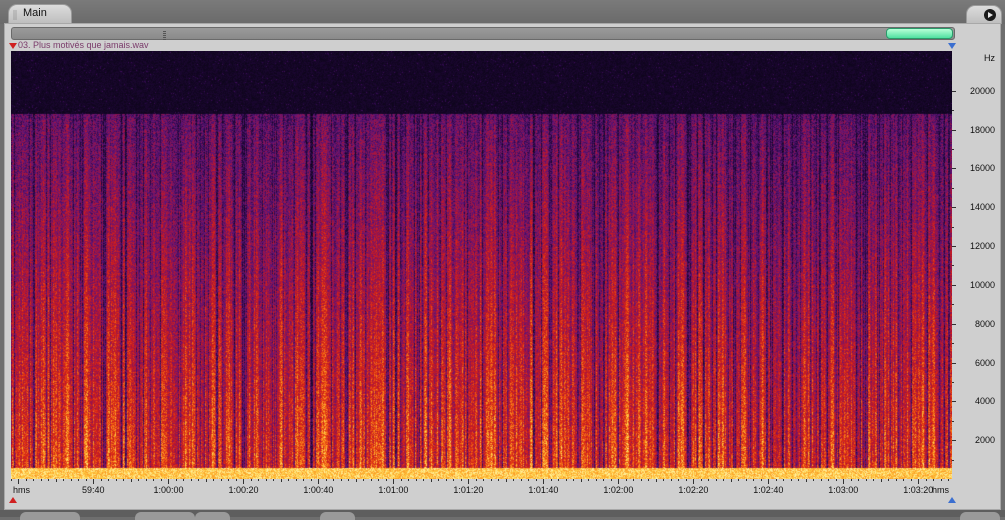  I want to click on time-tick-label: 1:03:20, so click(918, 490).